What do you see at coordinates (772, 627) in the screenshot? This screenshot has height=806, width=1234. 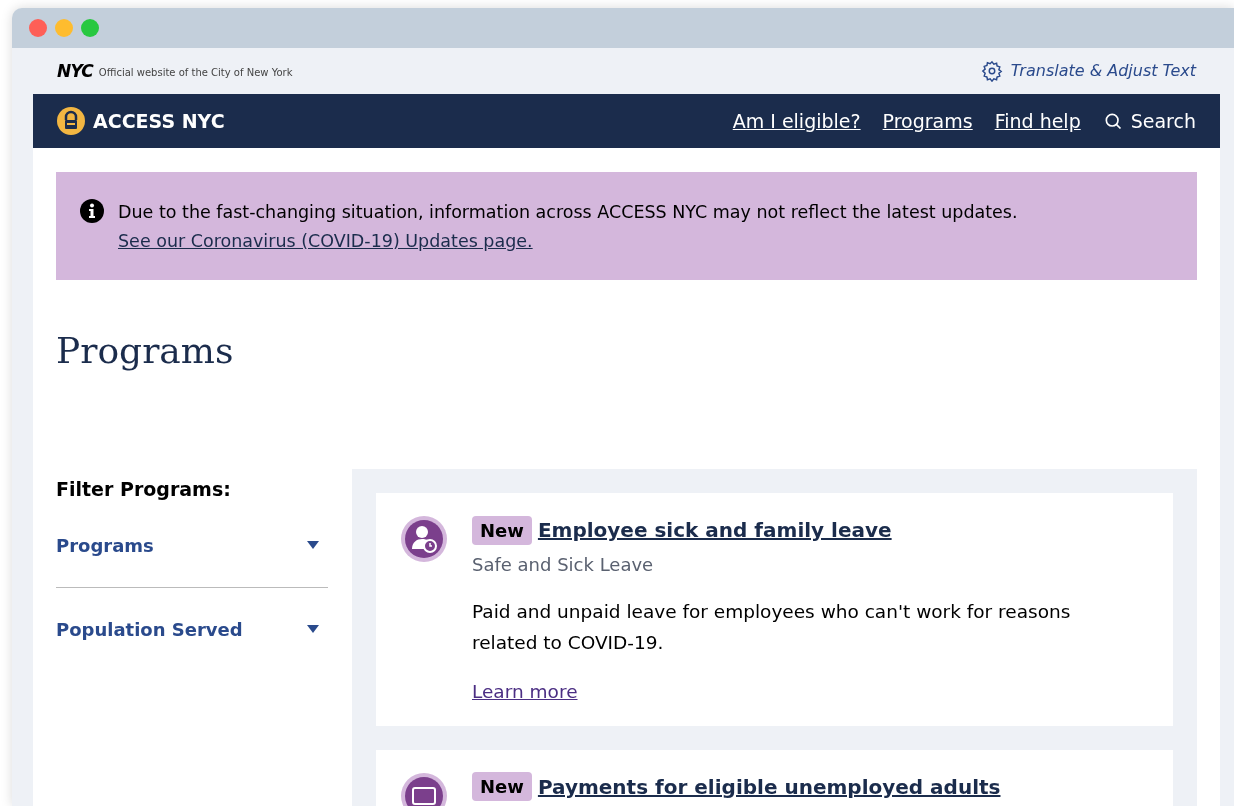 I see `program-description: Paid and unpaid leave for employees who can't work for reasons related to COVID-19.` at bounding box center [772, 627].